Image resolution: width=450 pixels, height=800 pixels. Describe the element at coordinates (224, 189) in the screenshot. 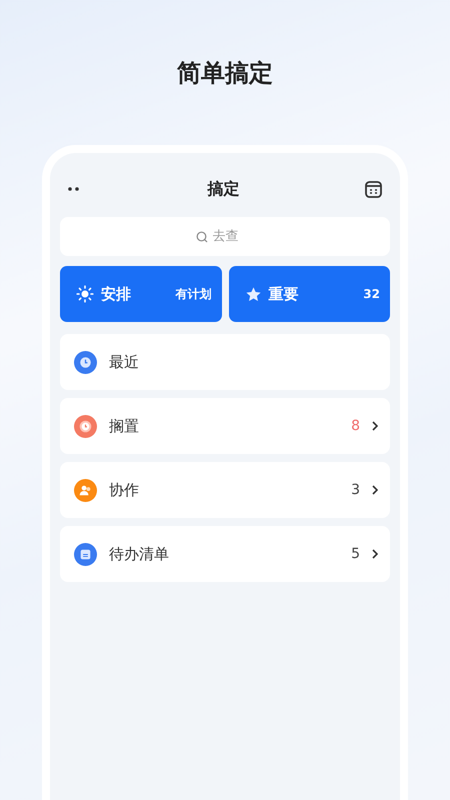

I see `screen-title: 搞定` at that location.